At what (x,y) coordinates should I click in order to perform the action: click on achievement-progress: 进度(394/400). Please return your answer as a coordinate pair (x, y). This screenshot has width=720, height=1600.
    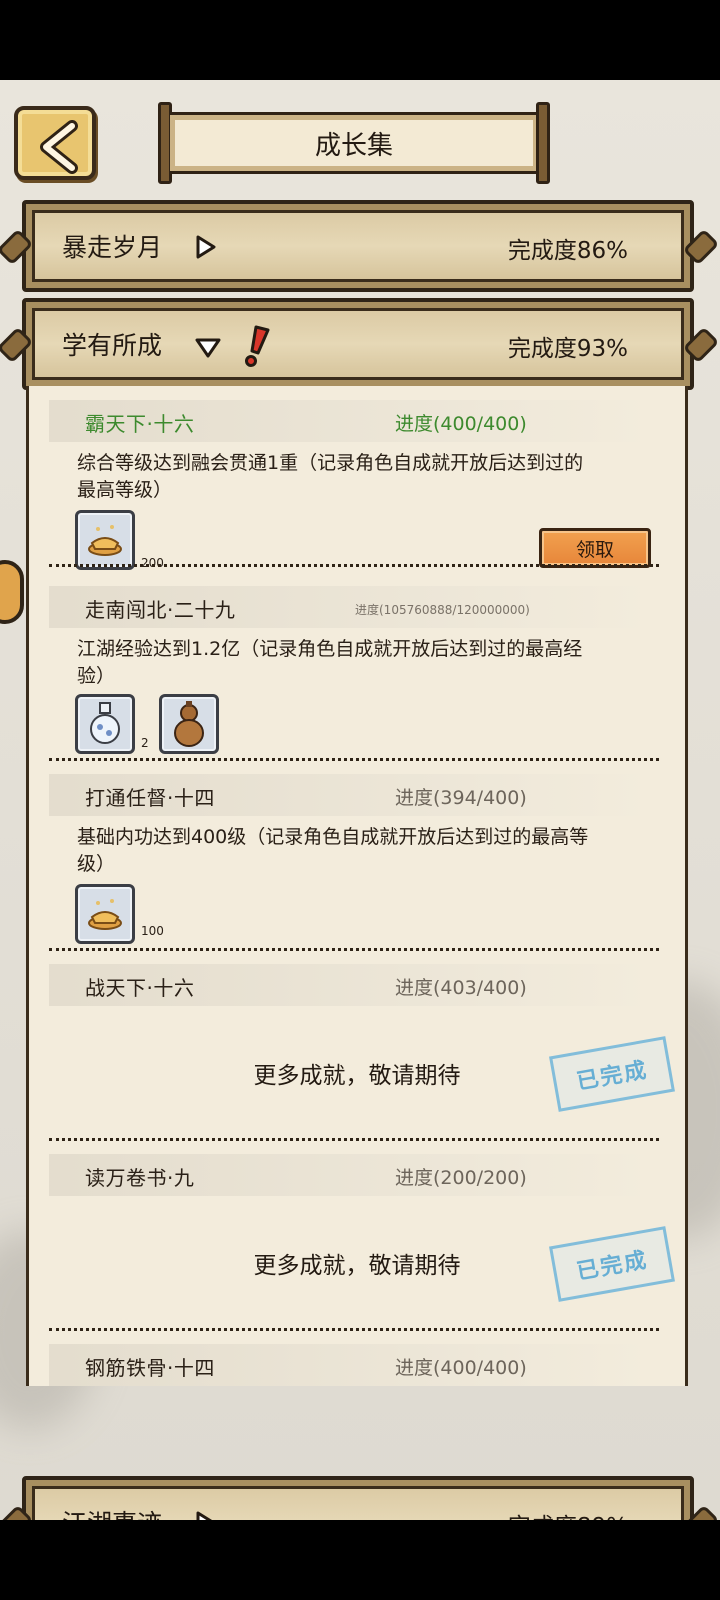
    Looking at the image, I should click on (461, 798).